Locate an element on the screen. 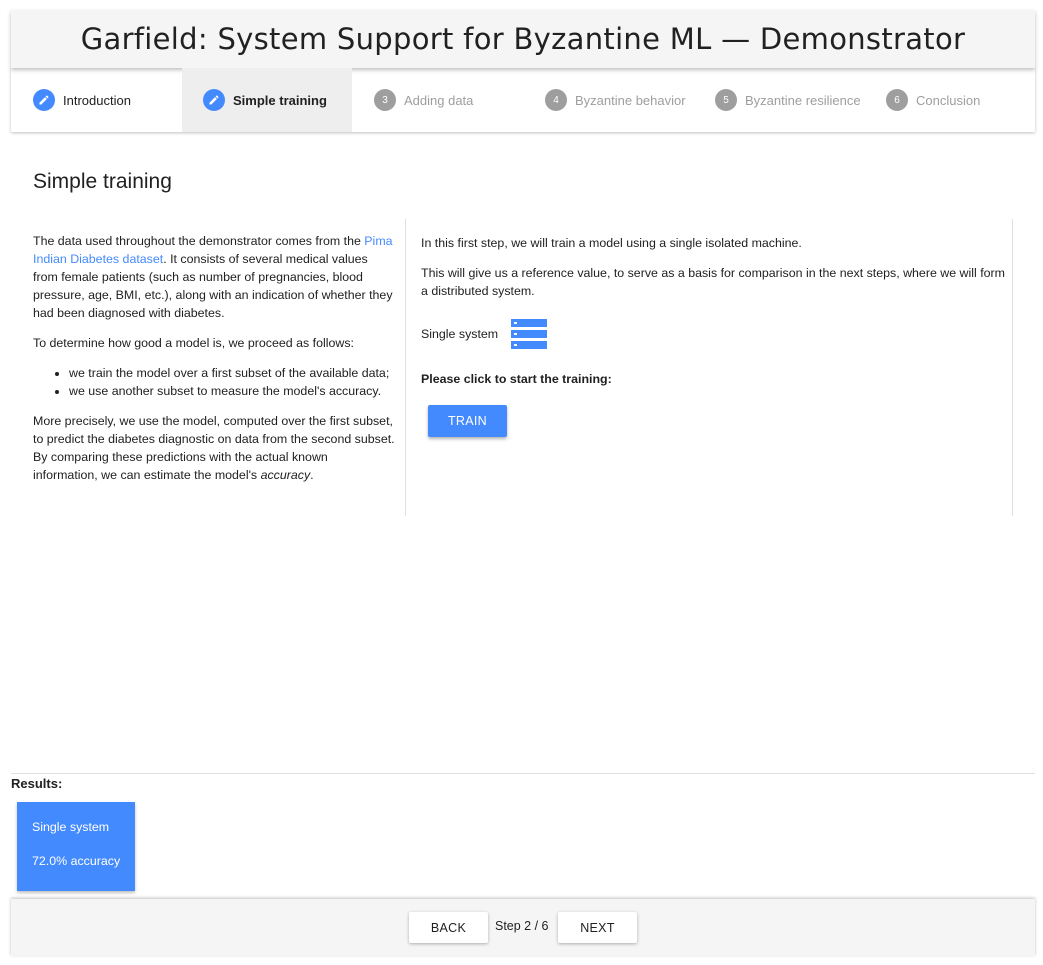 The height and width of the screenshot is (965, 1043). emphasis-text: accuracy is located at coordinates (285, 475).